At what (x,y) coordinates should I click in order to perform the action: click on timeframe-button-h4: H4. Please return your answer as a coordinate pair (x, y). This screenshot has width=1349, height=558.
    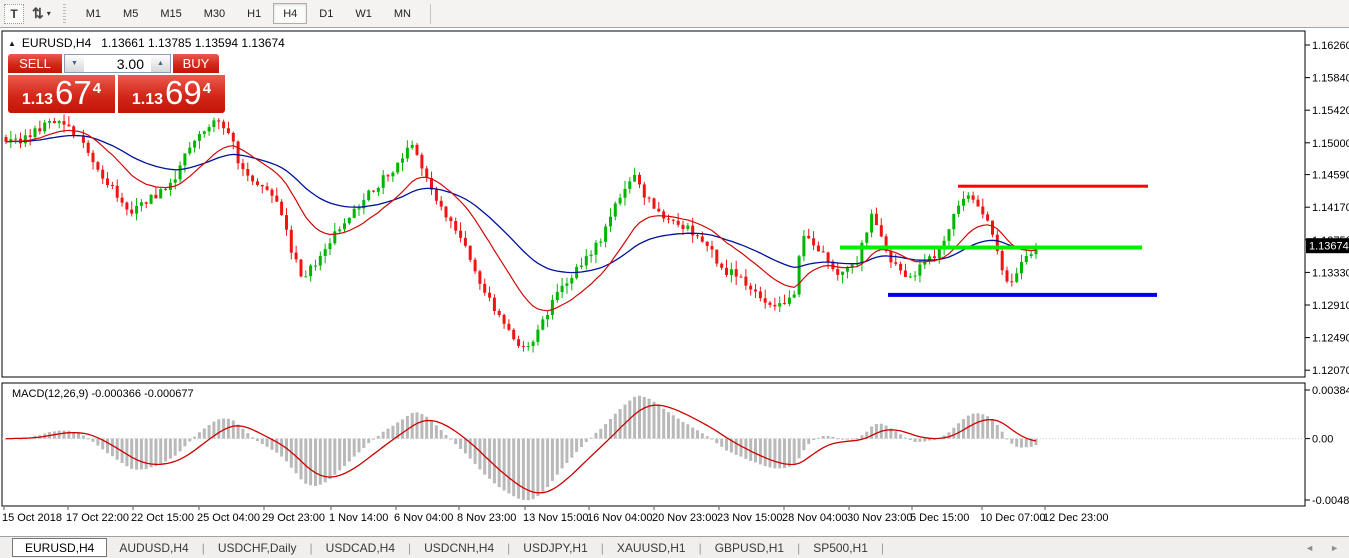
    Looking at the image, I should click on (290, 13).